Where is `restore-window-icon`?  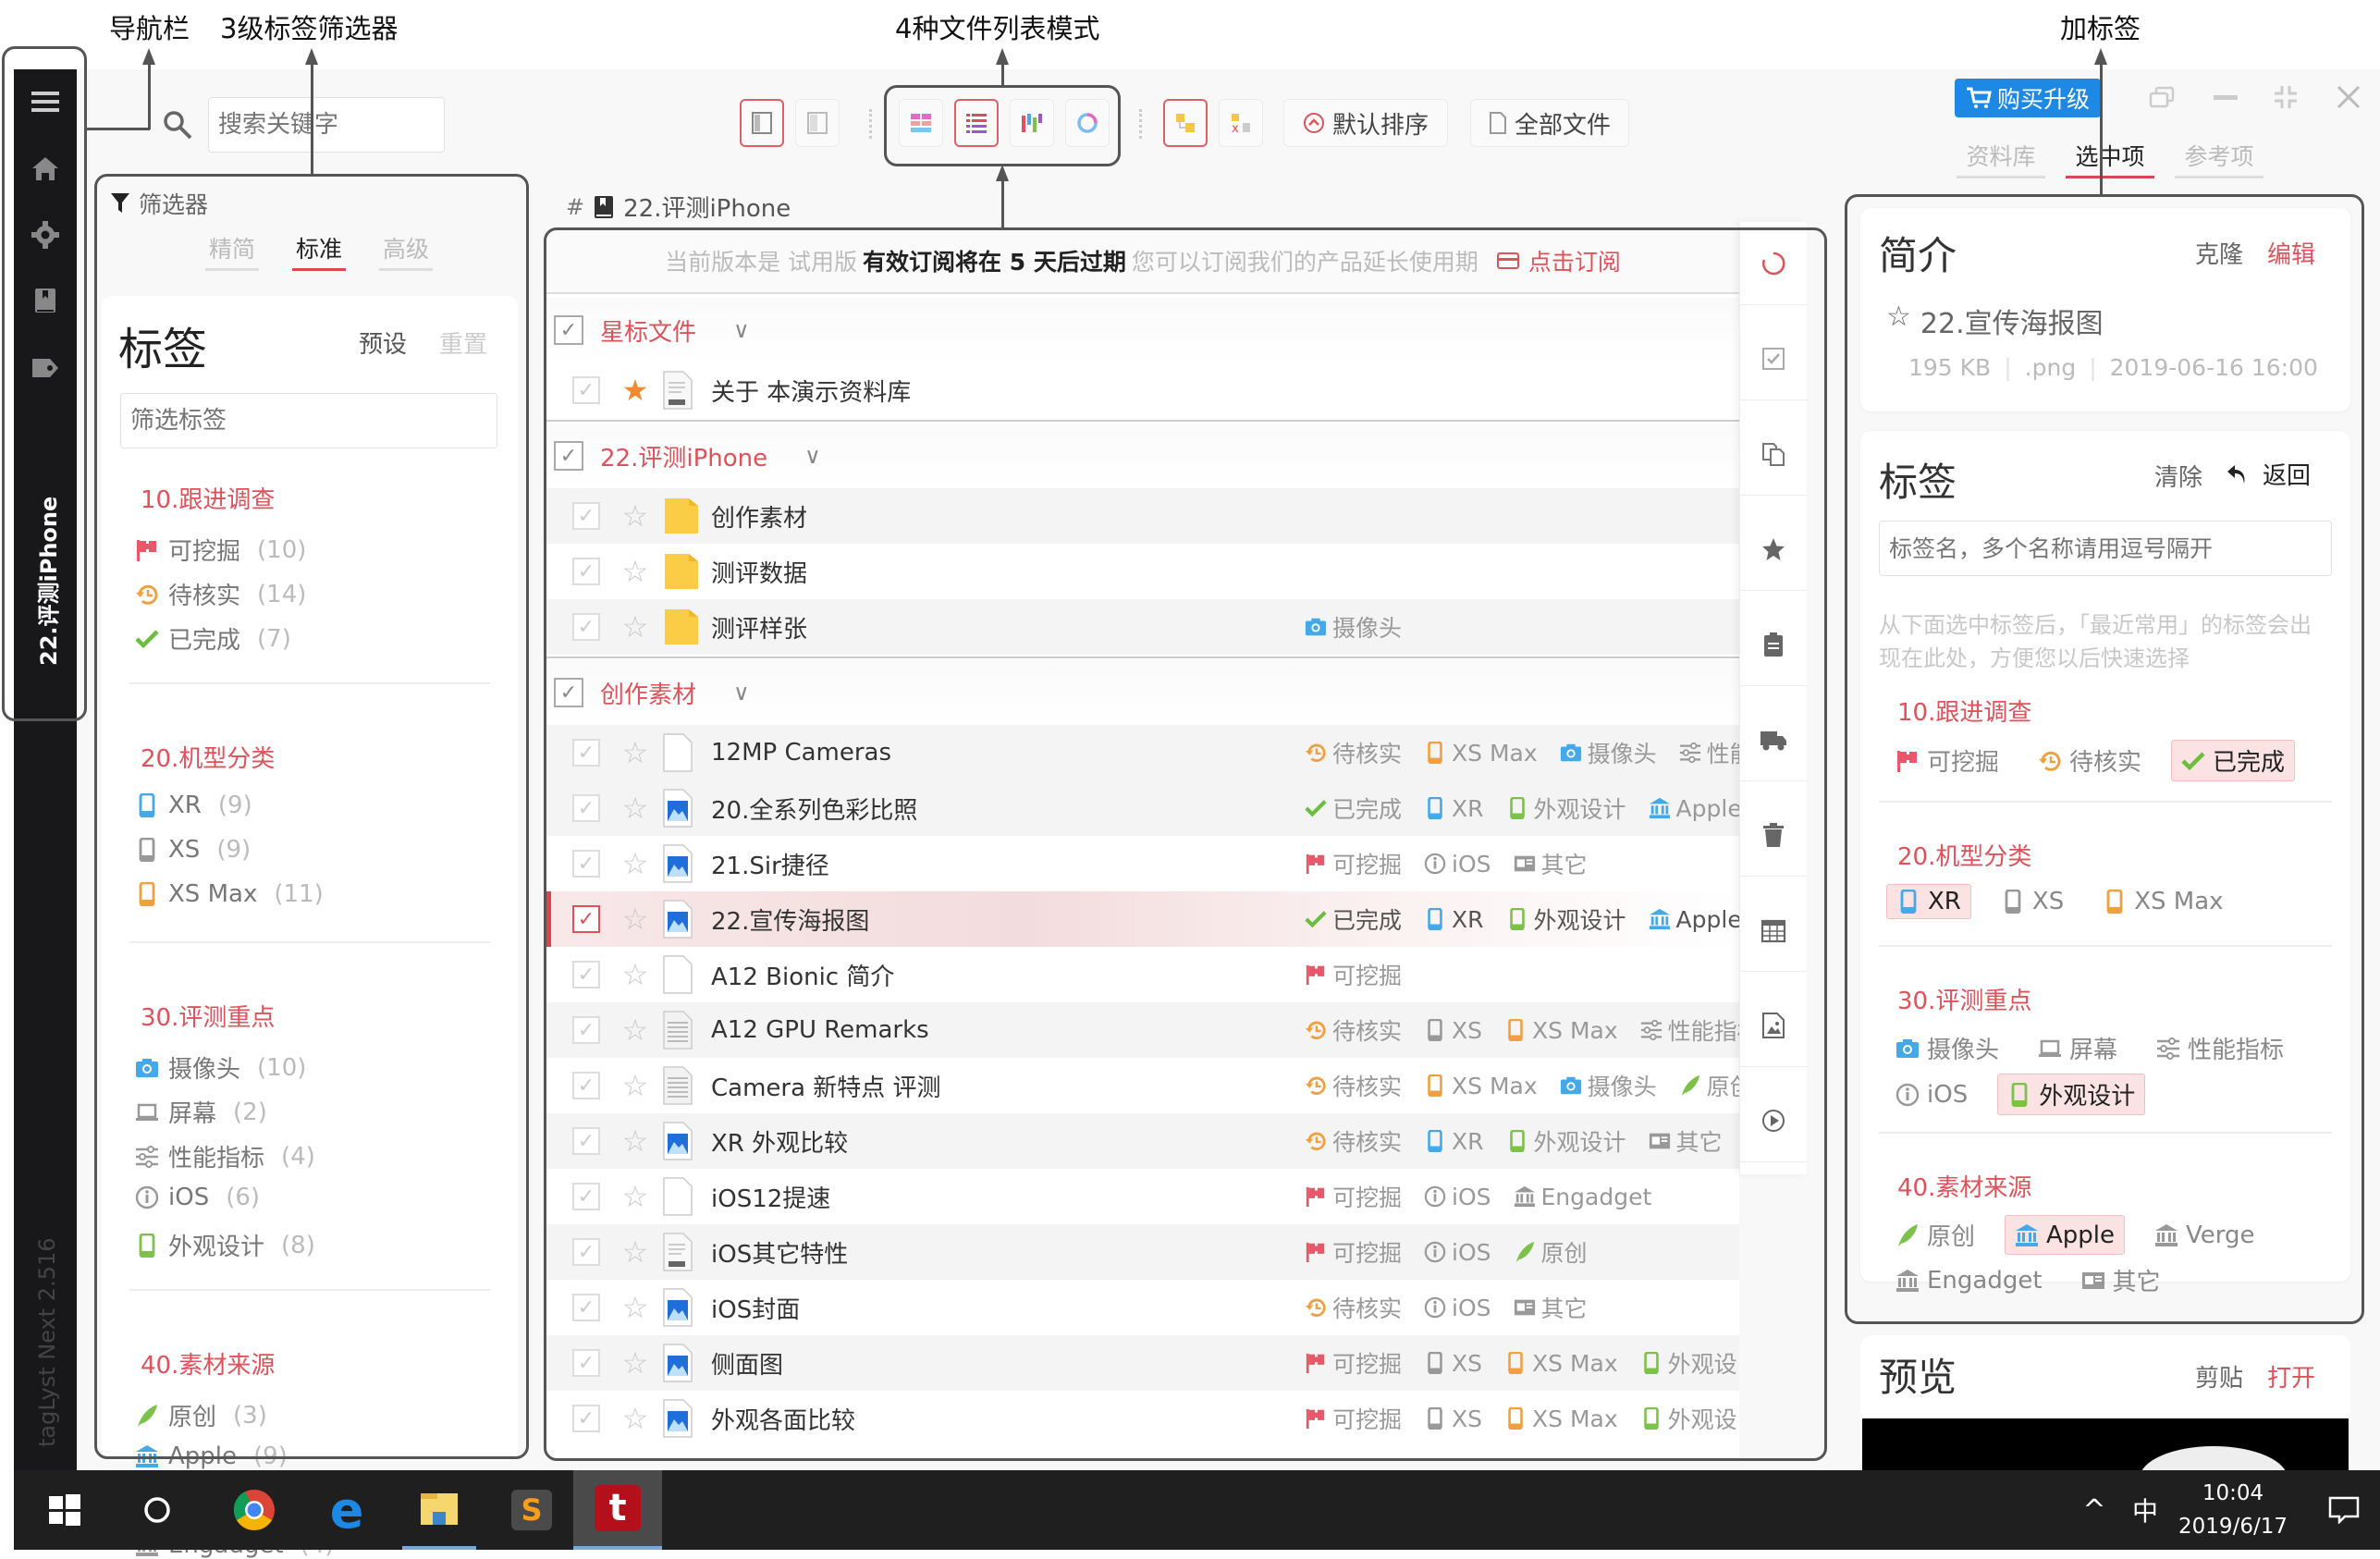
restore-window-icon is located at coordinates (2161, 97).